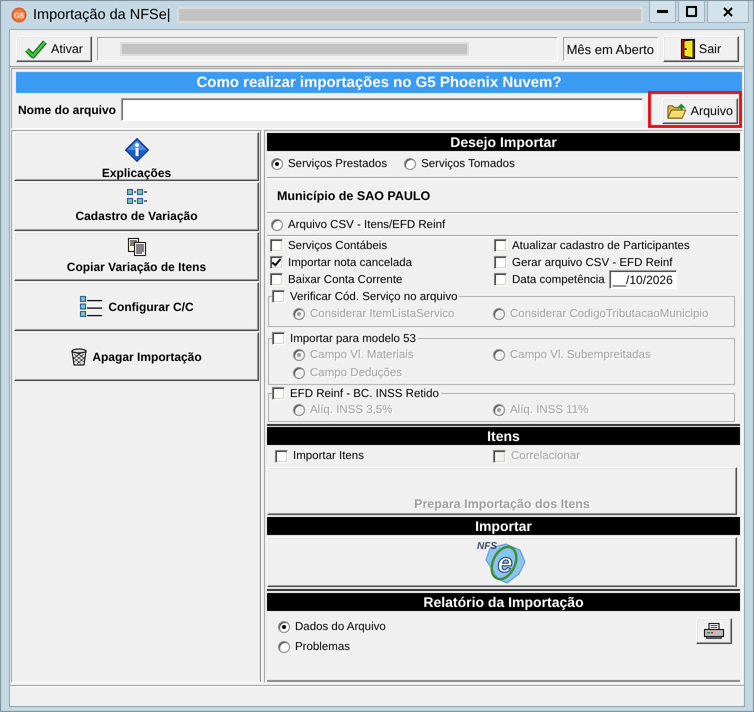 This screenshot has height=712, width=754. What do you see at coordinates (701, 49) in the screenshot?
I see `exit-button: Sair` at bounding box center [701, 49].